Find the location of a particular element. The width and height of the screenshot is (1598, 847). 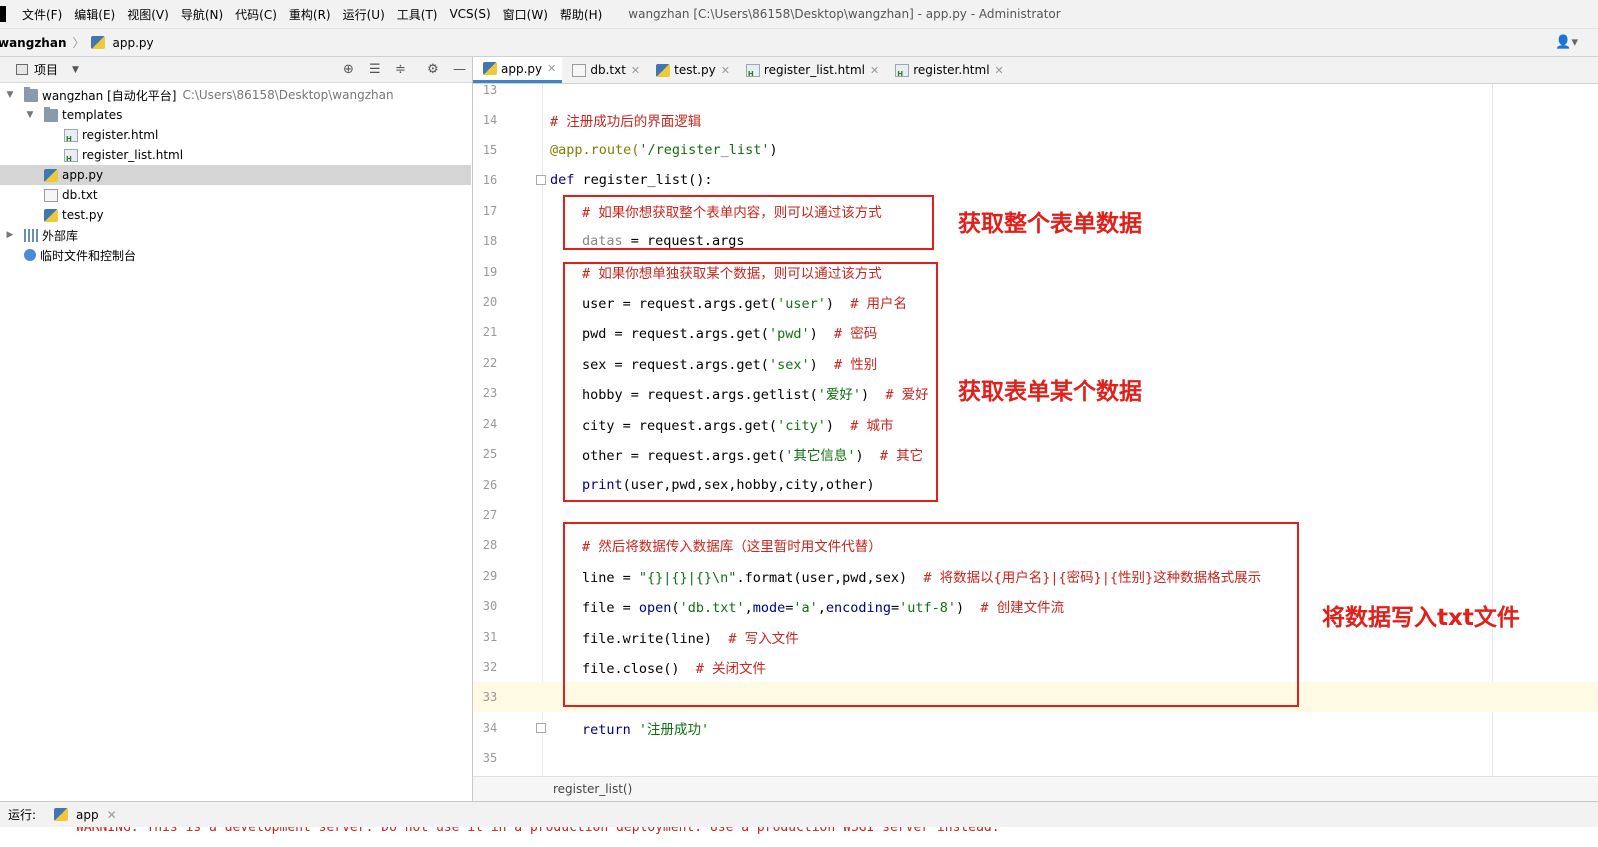

tab-label: db.txt is located at coordinates (608, 70).